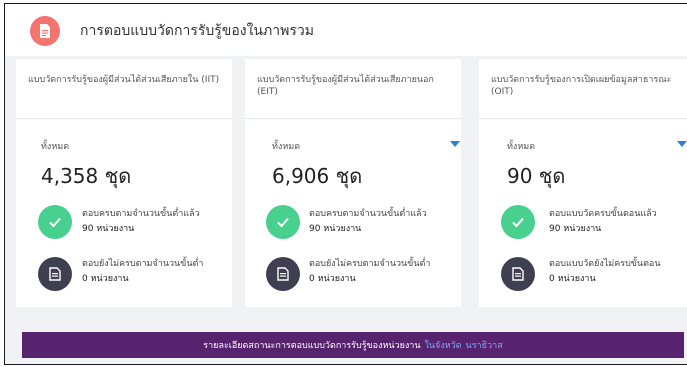 The height and width of the screenshot is (367, 687). I want to click on pending-stat: ตอบแบบวัดยังไม่ครบขั้นตอน 0 หน่วยงาน, so click(605, 272).